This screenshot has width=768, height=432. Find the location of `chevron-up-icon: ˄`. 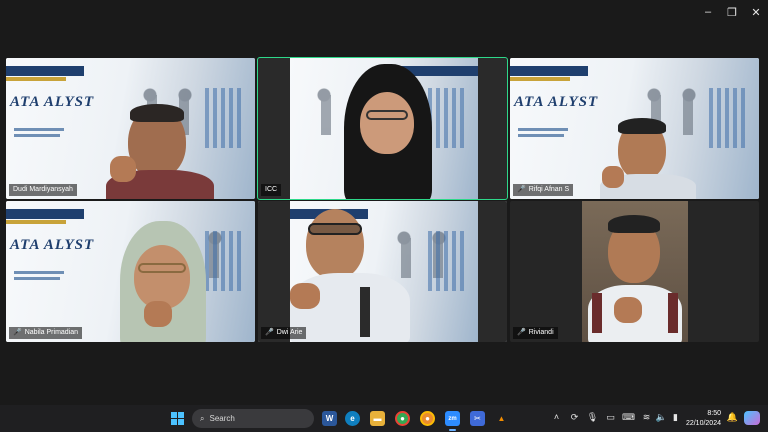

chevron-up-icon: ˄ is located at coordinates (556, 417).